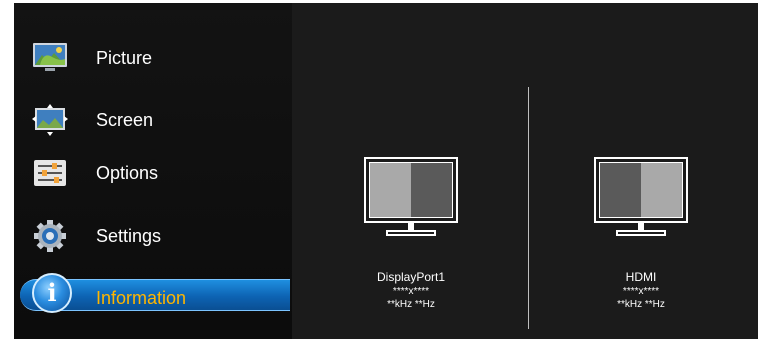 Image resolution: width=772 pixels, height=344 pixels. Describe the element at coordinates (411, 277) in the screenshot. I see `source-name: DisplayPort1` at that location.